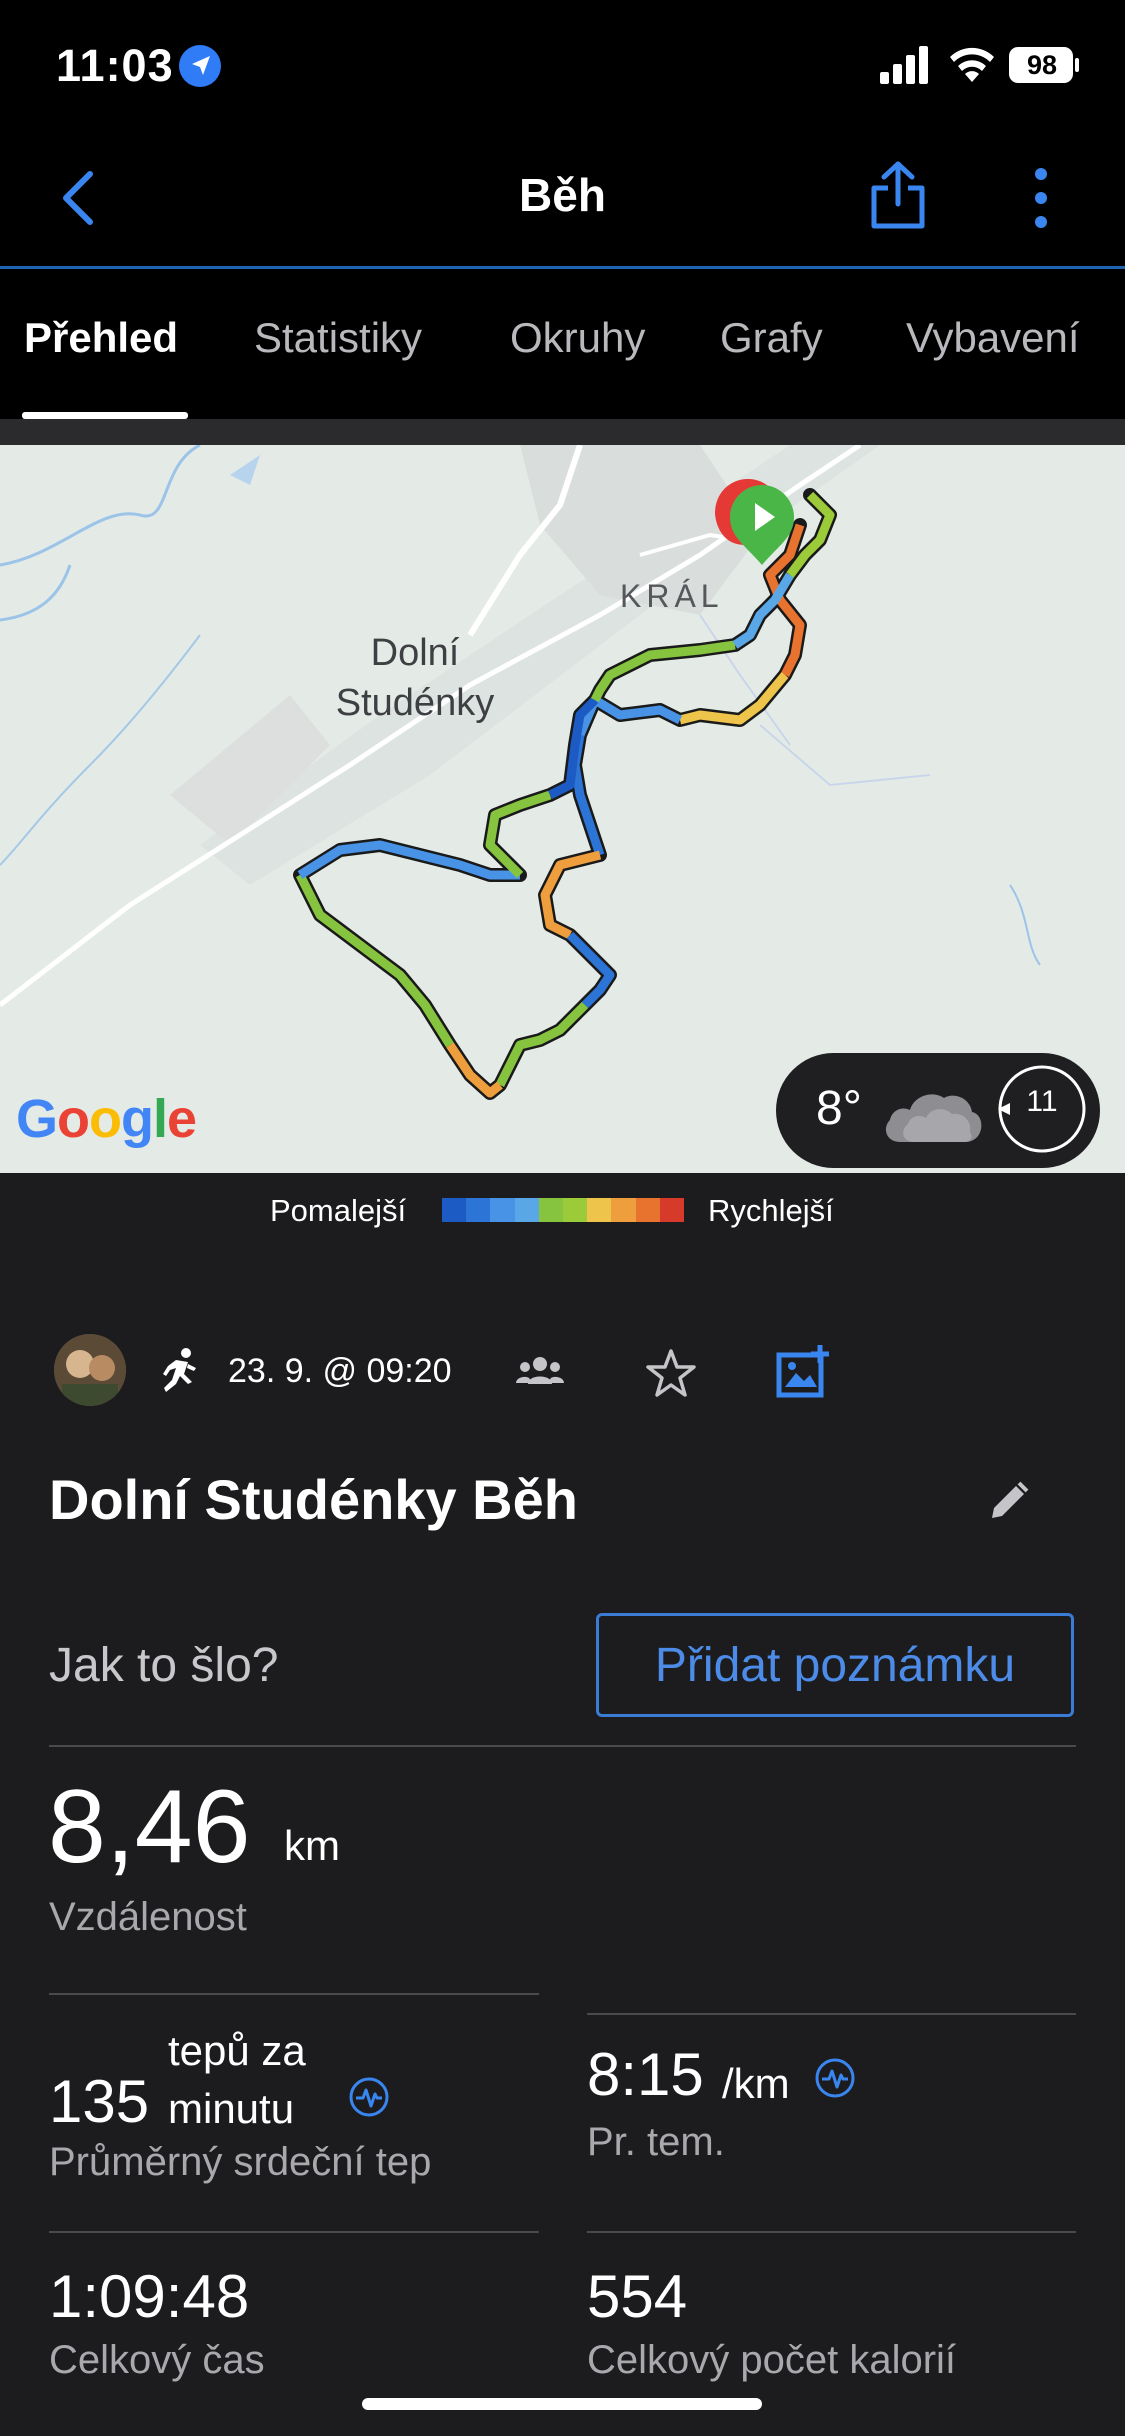 Image resolution: width=1125 pixels, height=2436 pixels. Describe the element at coordinates (972, 64) in the screenshot. I see `wifi-icon` at that location.